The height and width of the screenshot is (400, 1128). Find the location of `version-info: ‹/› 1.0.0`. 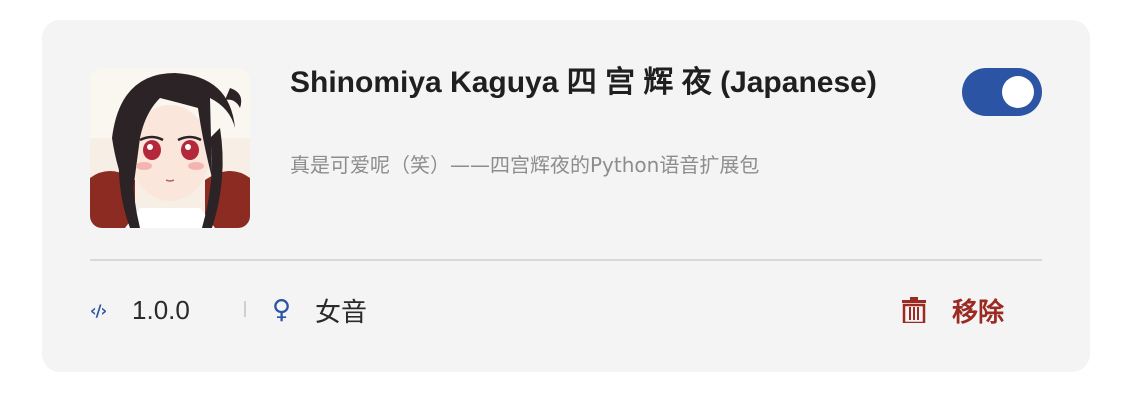

version-info: ‹/› 1.0.0 is located at coordinates (140, 310).